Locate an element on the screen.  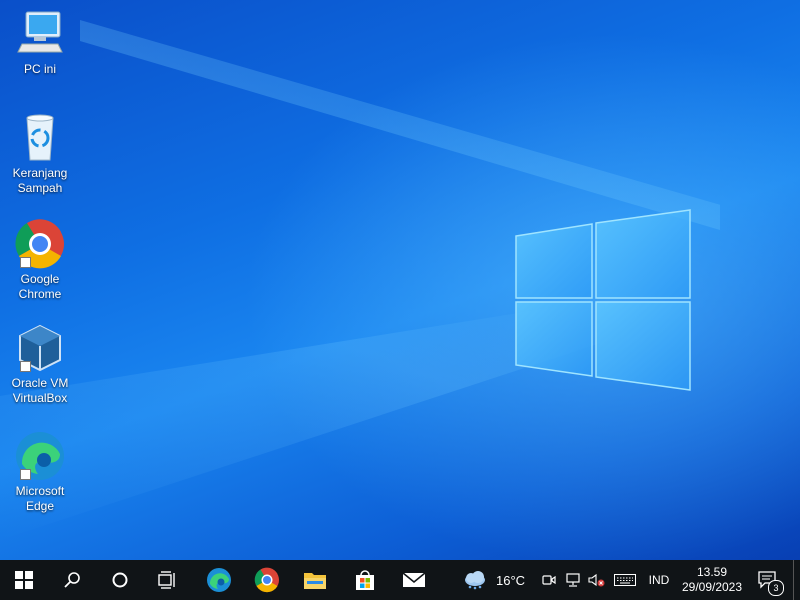
file-explorer-icon is located at coordinates (315, 581).